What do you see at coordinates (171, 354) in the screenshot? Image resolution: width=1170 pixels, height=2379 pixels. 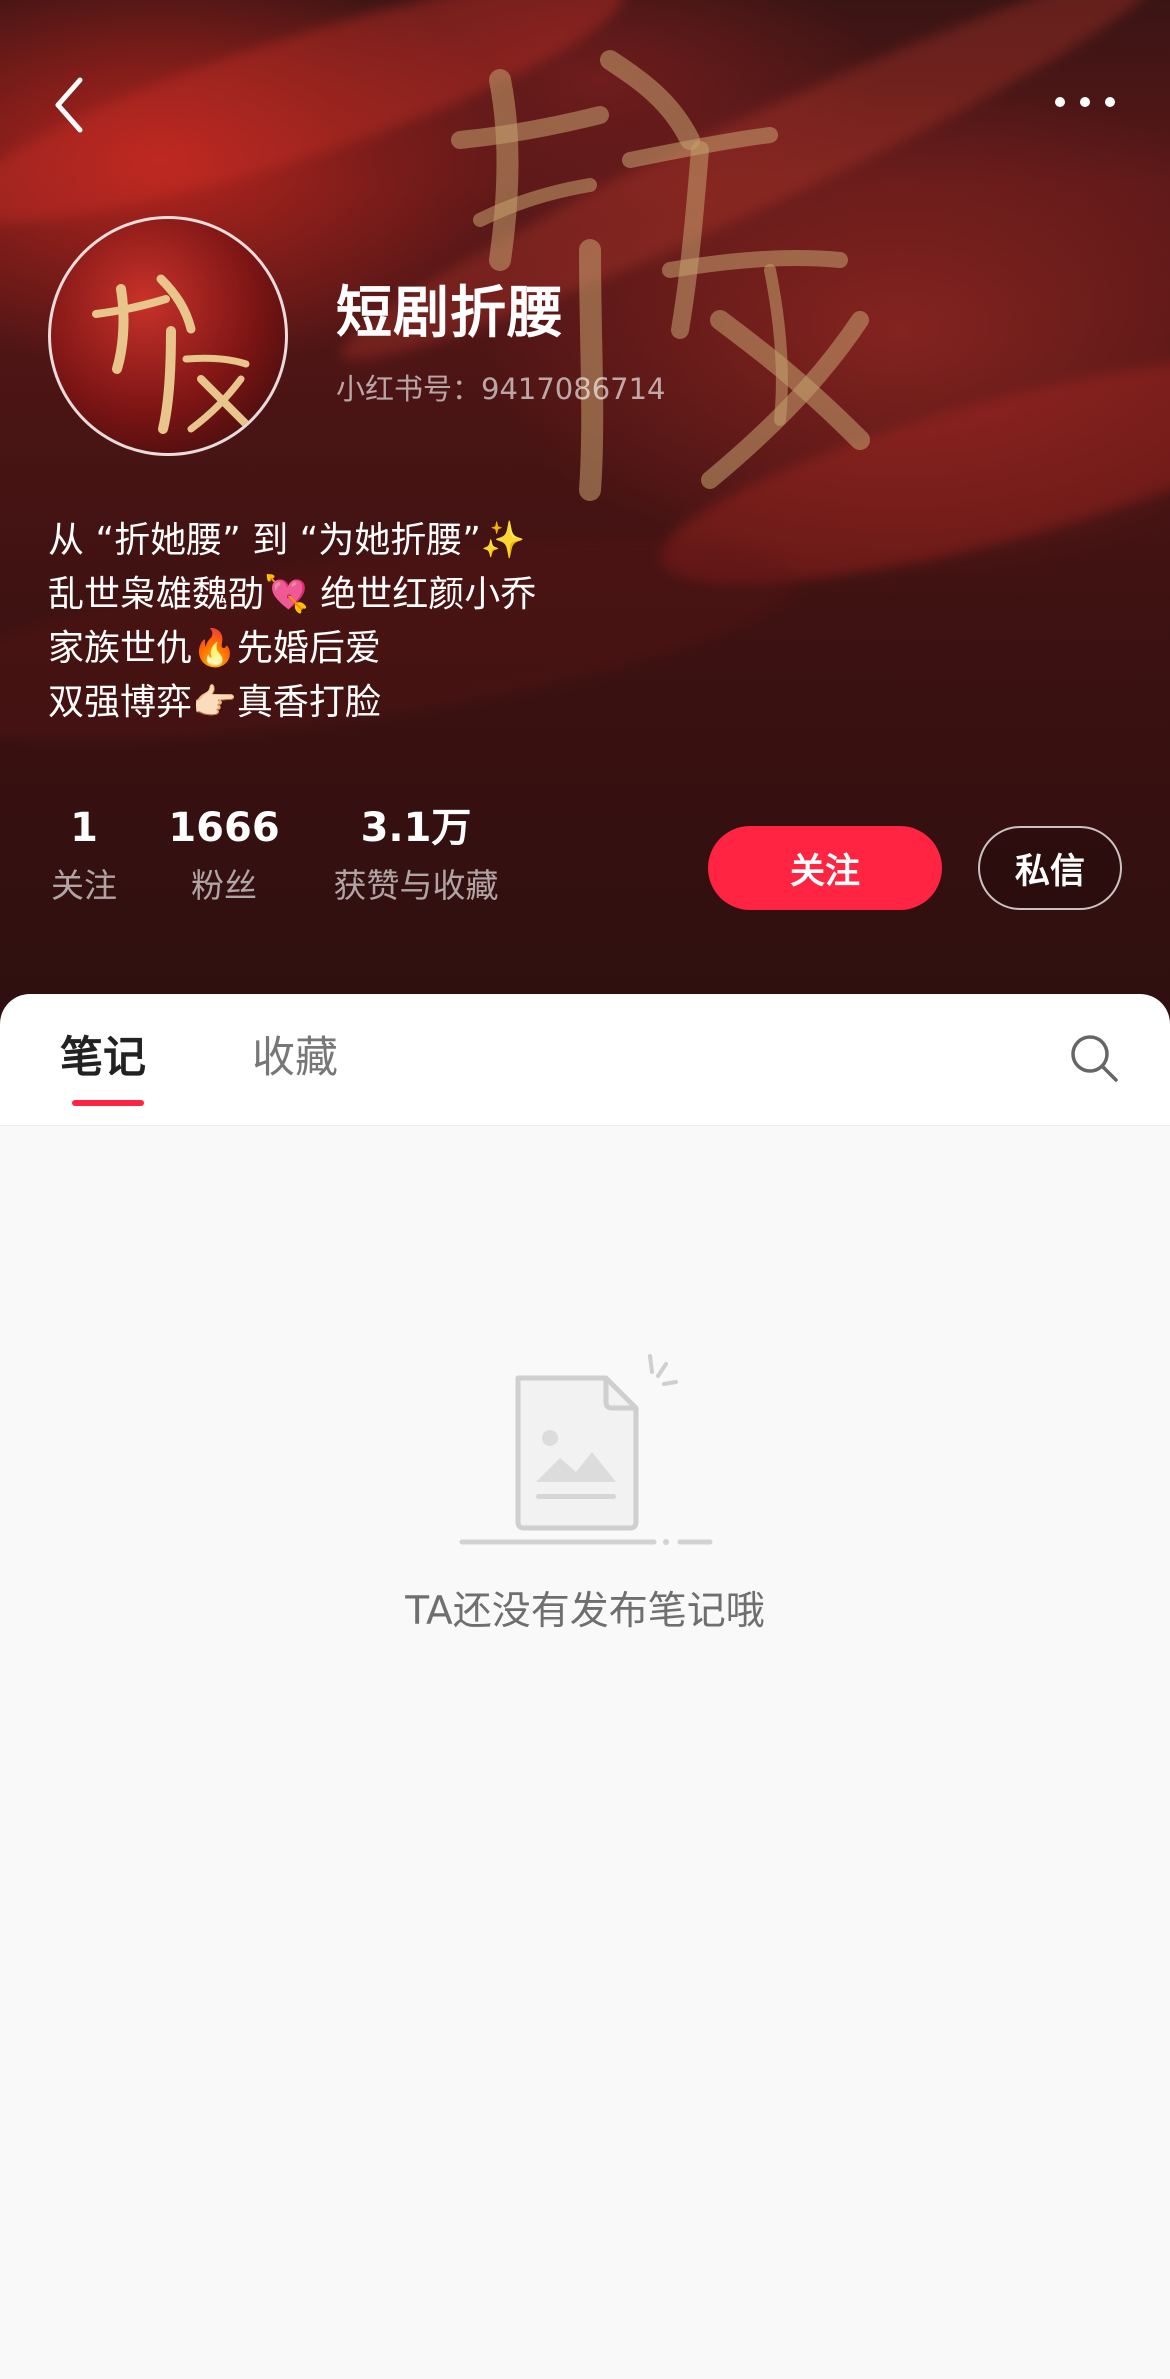 I see `avatar-artwork` at bounding box center [171, 354].